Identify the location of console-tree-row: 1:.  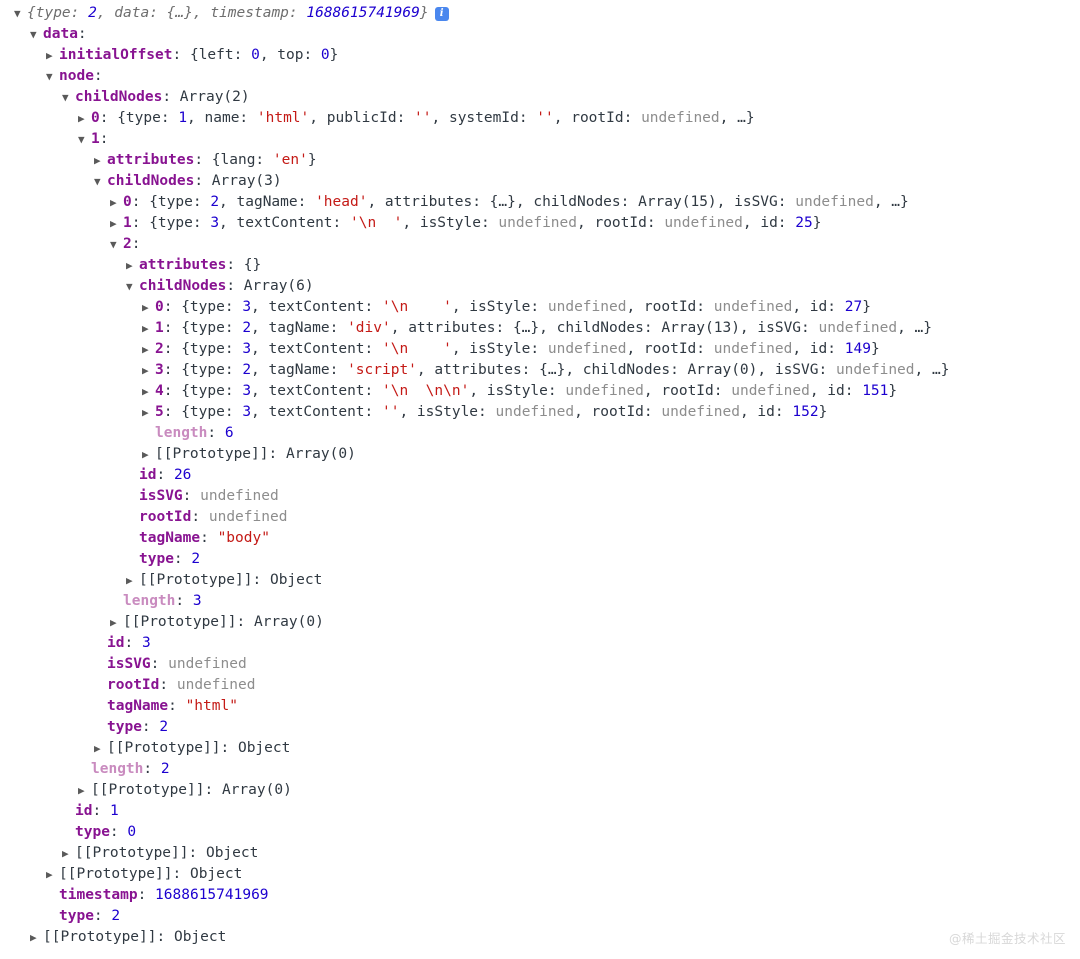
(540, 139).